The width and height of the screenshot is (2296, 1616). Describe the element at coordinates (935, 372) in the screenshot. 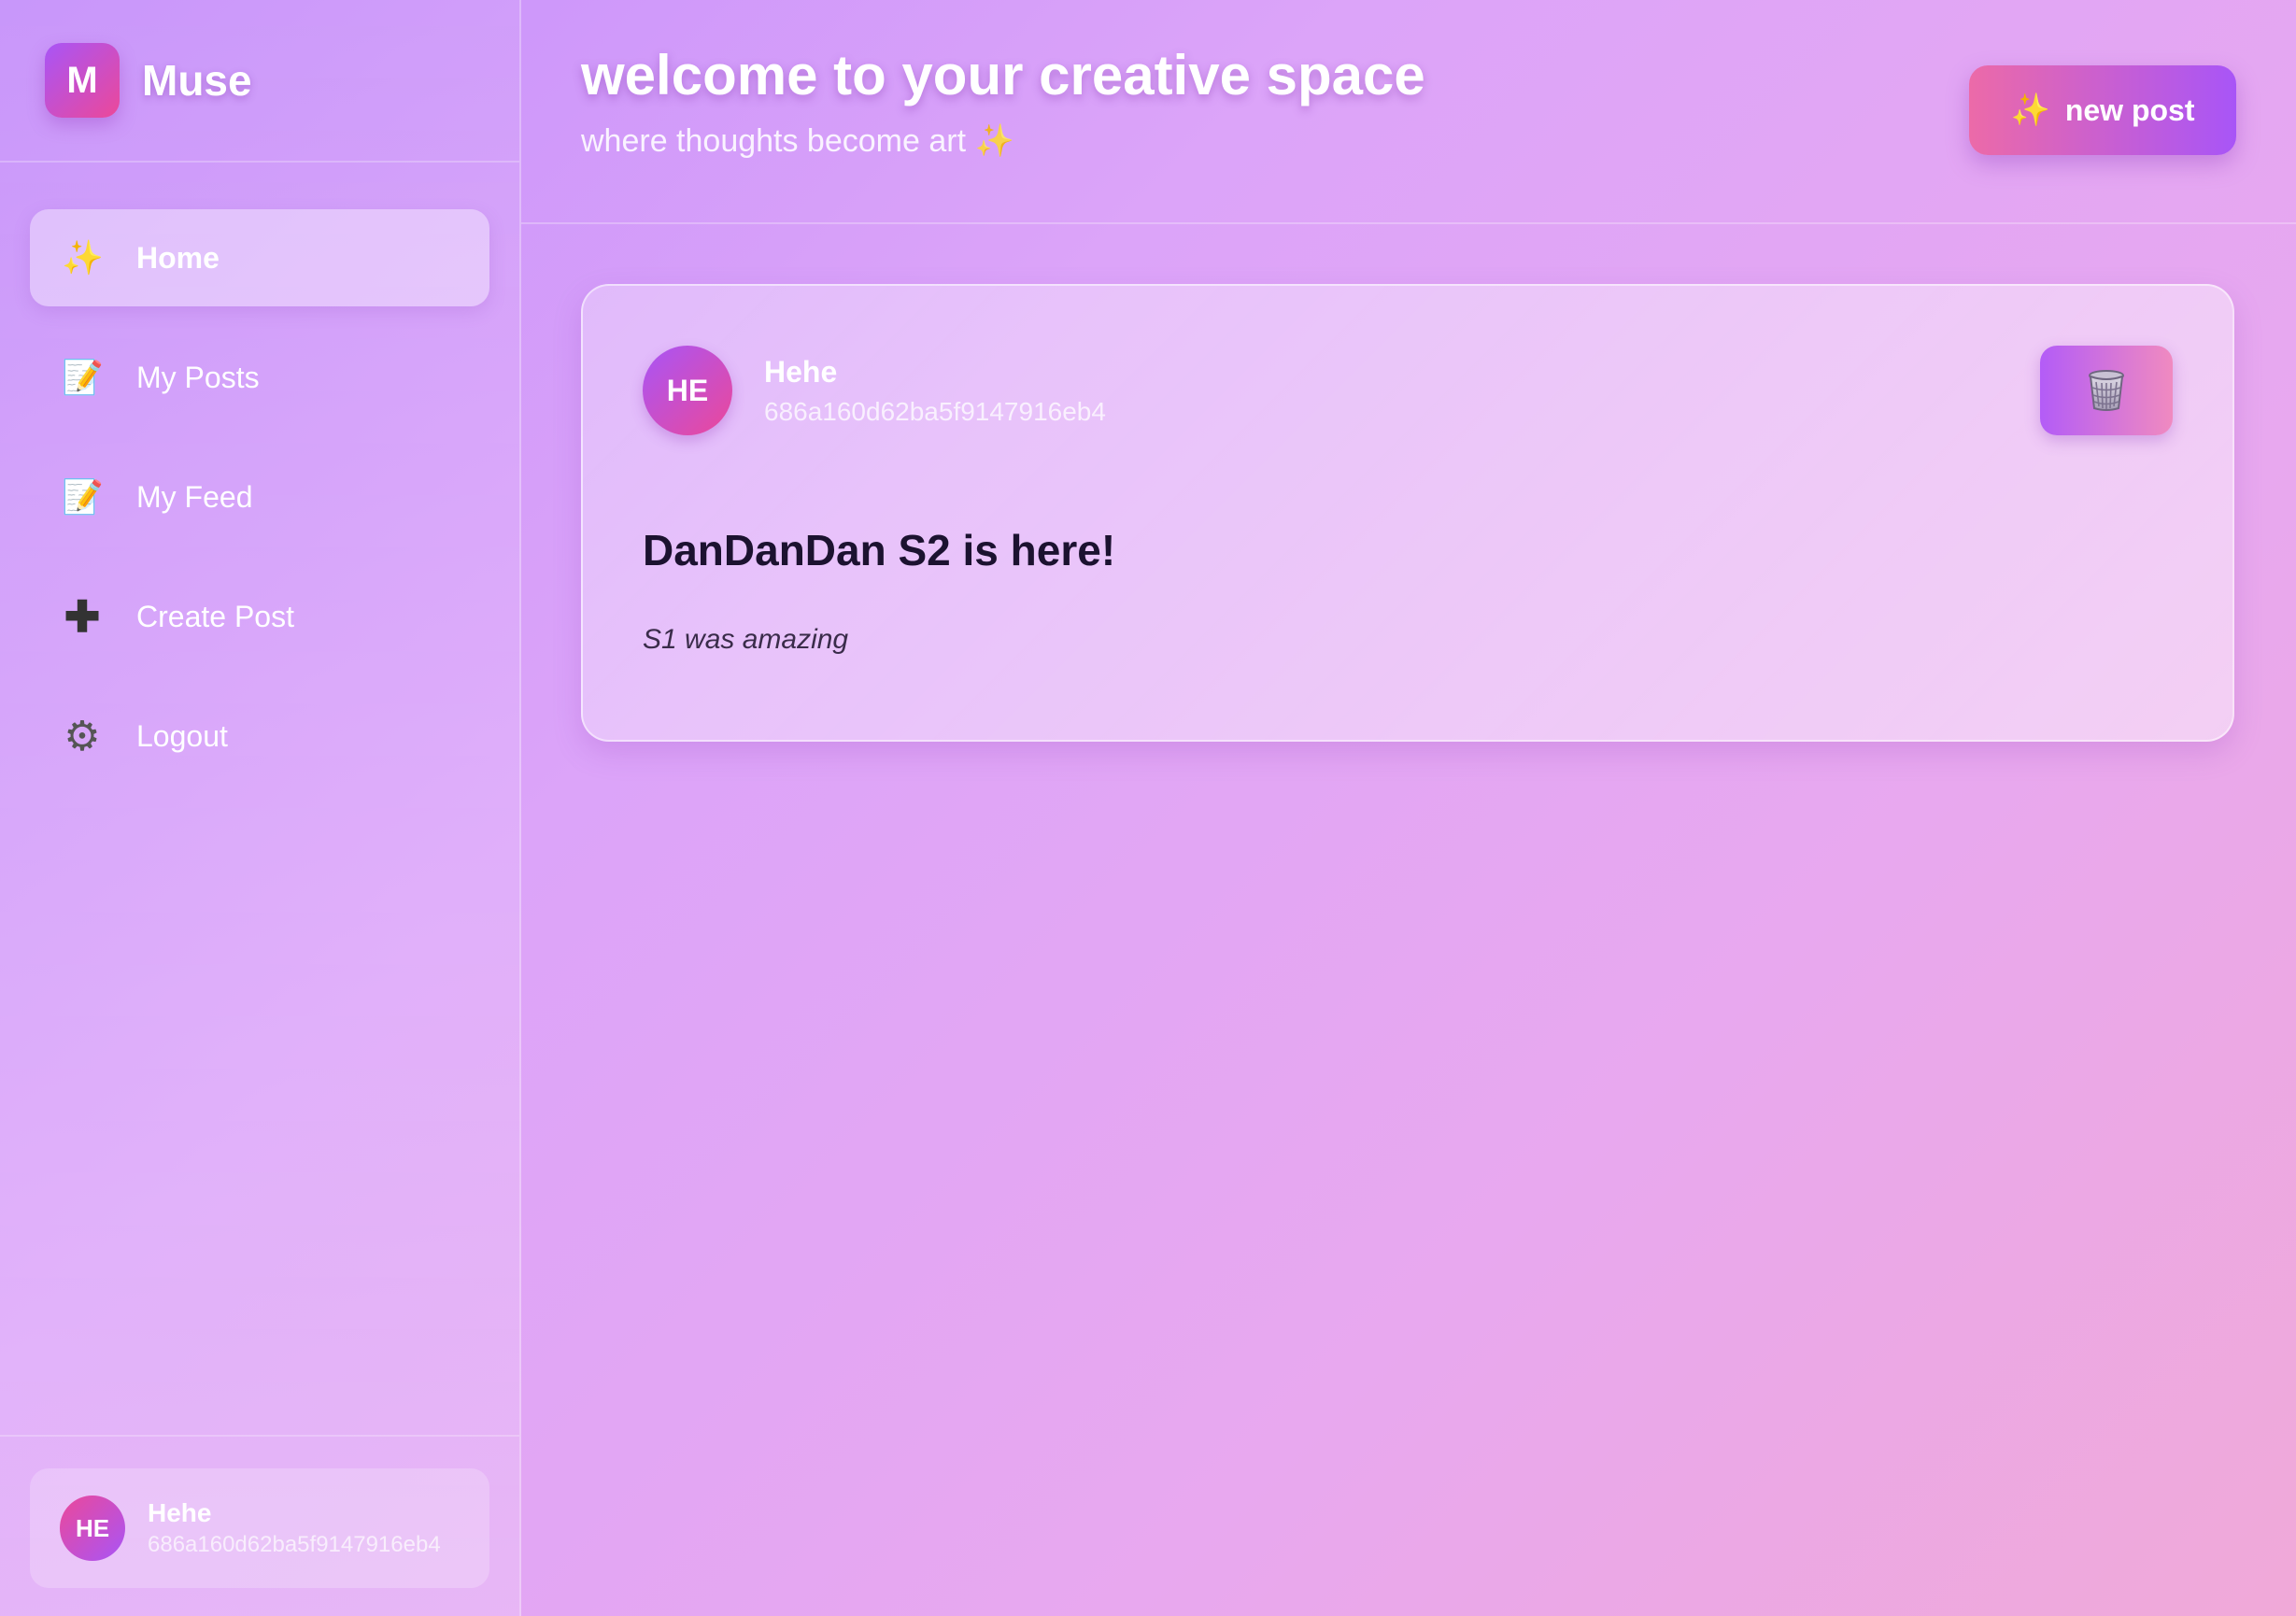

I see `author-name: Hehe` at that location.